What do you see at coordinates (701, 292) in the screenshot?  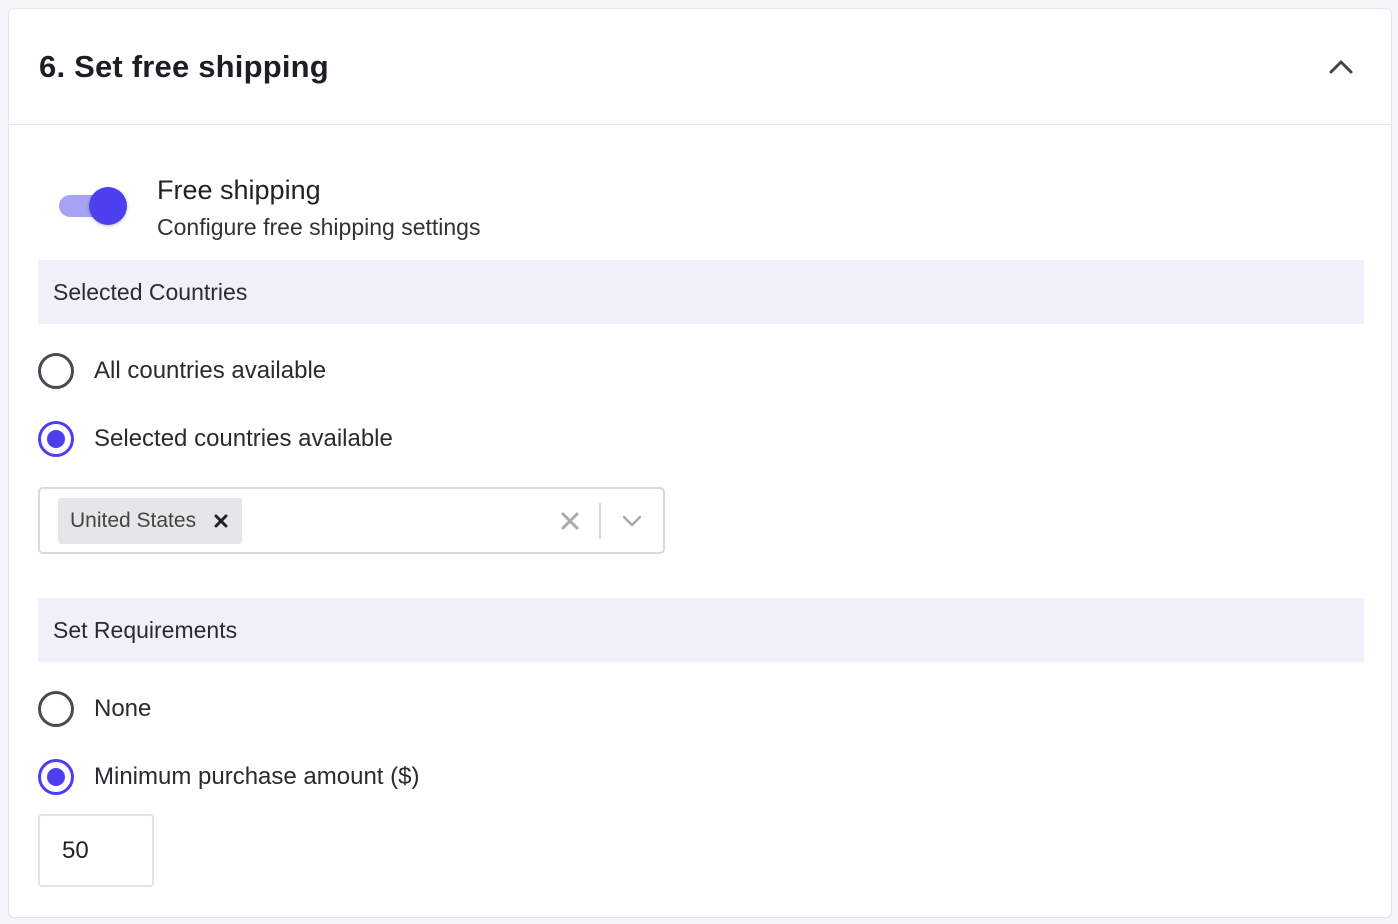 I see `section-selected-countries: Selected Countries` at bounding box center [701, 292].